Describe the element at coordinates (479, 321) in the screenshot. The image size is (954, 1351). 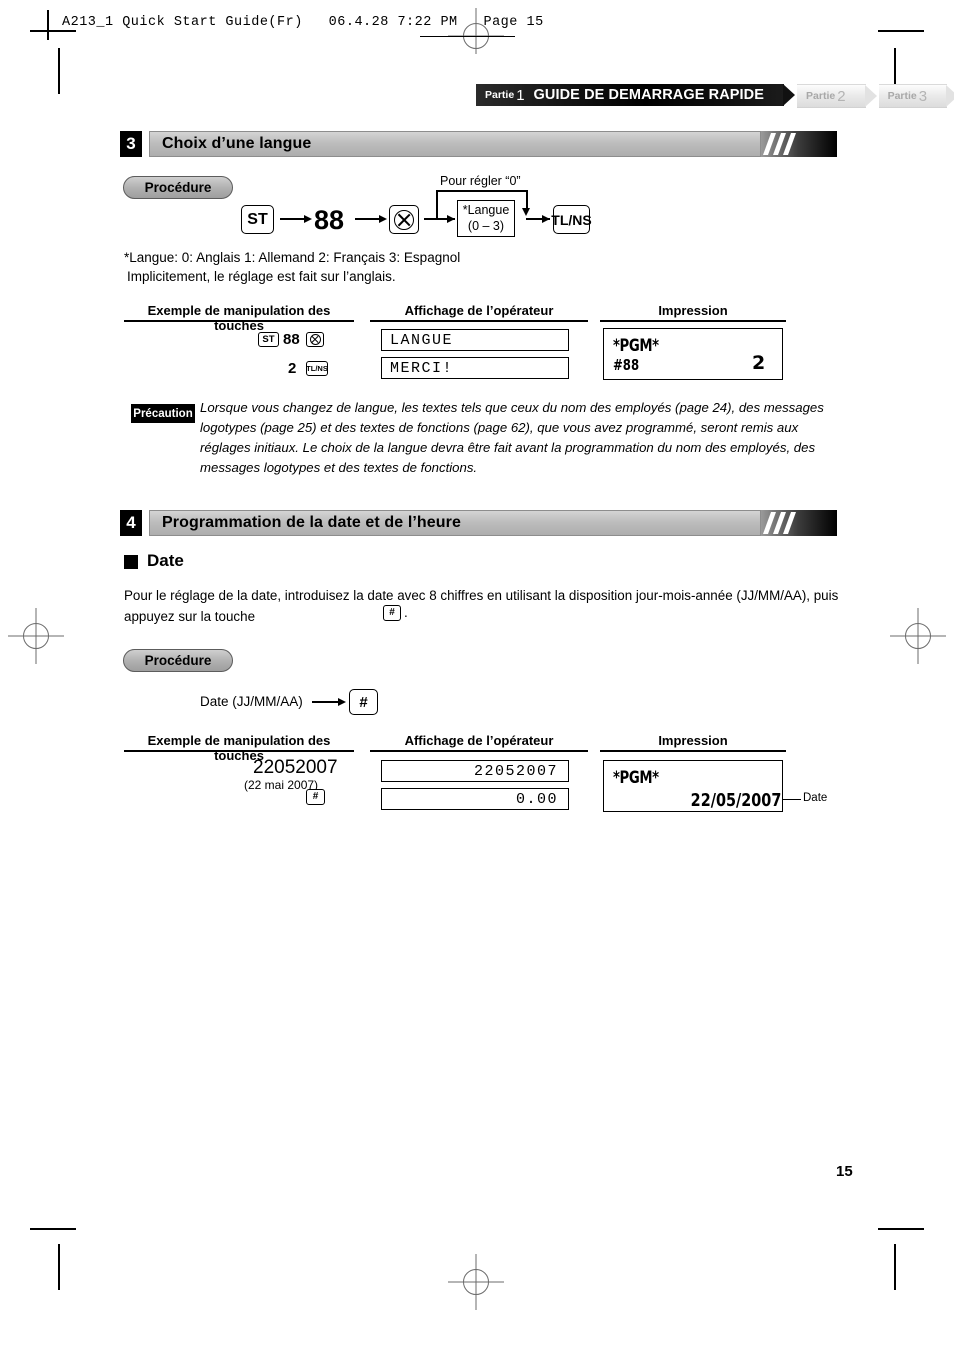
I see `s3-col2-rule` at that location.